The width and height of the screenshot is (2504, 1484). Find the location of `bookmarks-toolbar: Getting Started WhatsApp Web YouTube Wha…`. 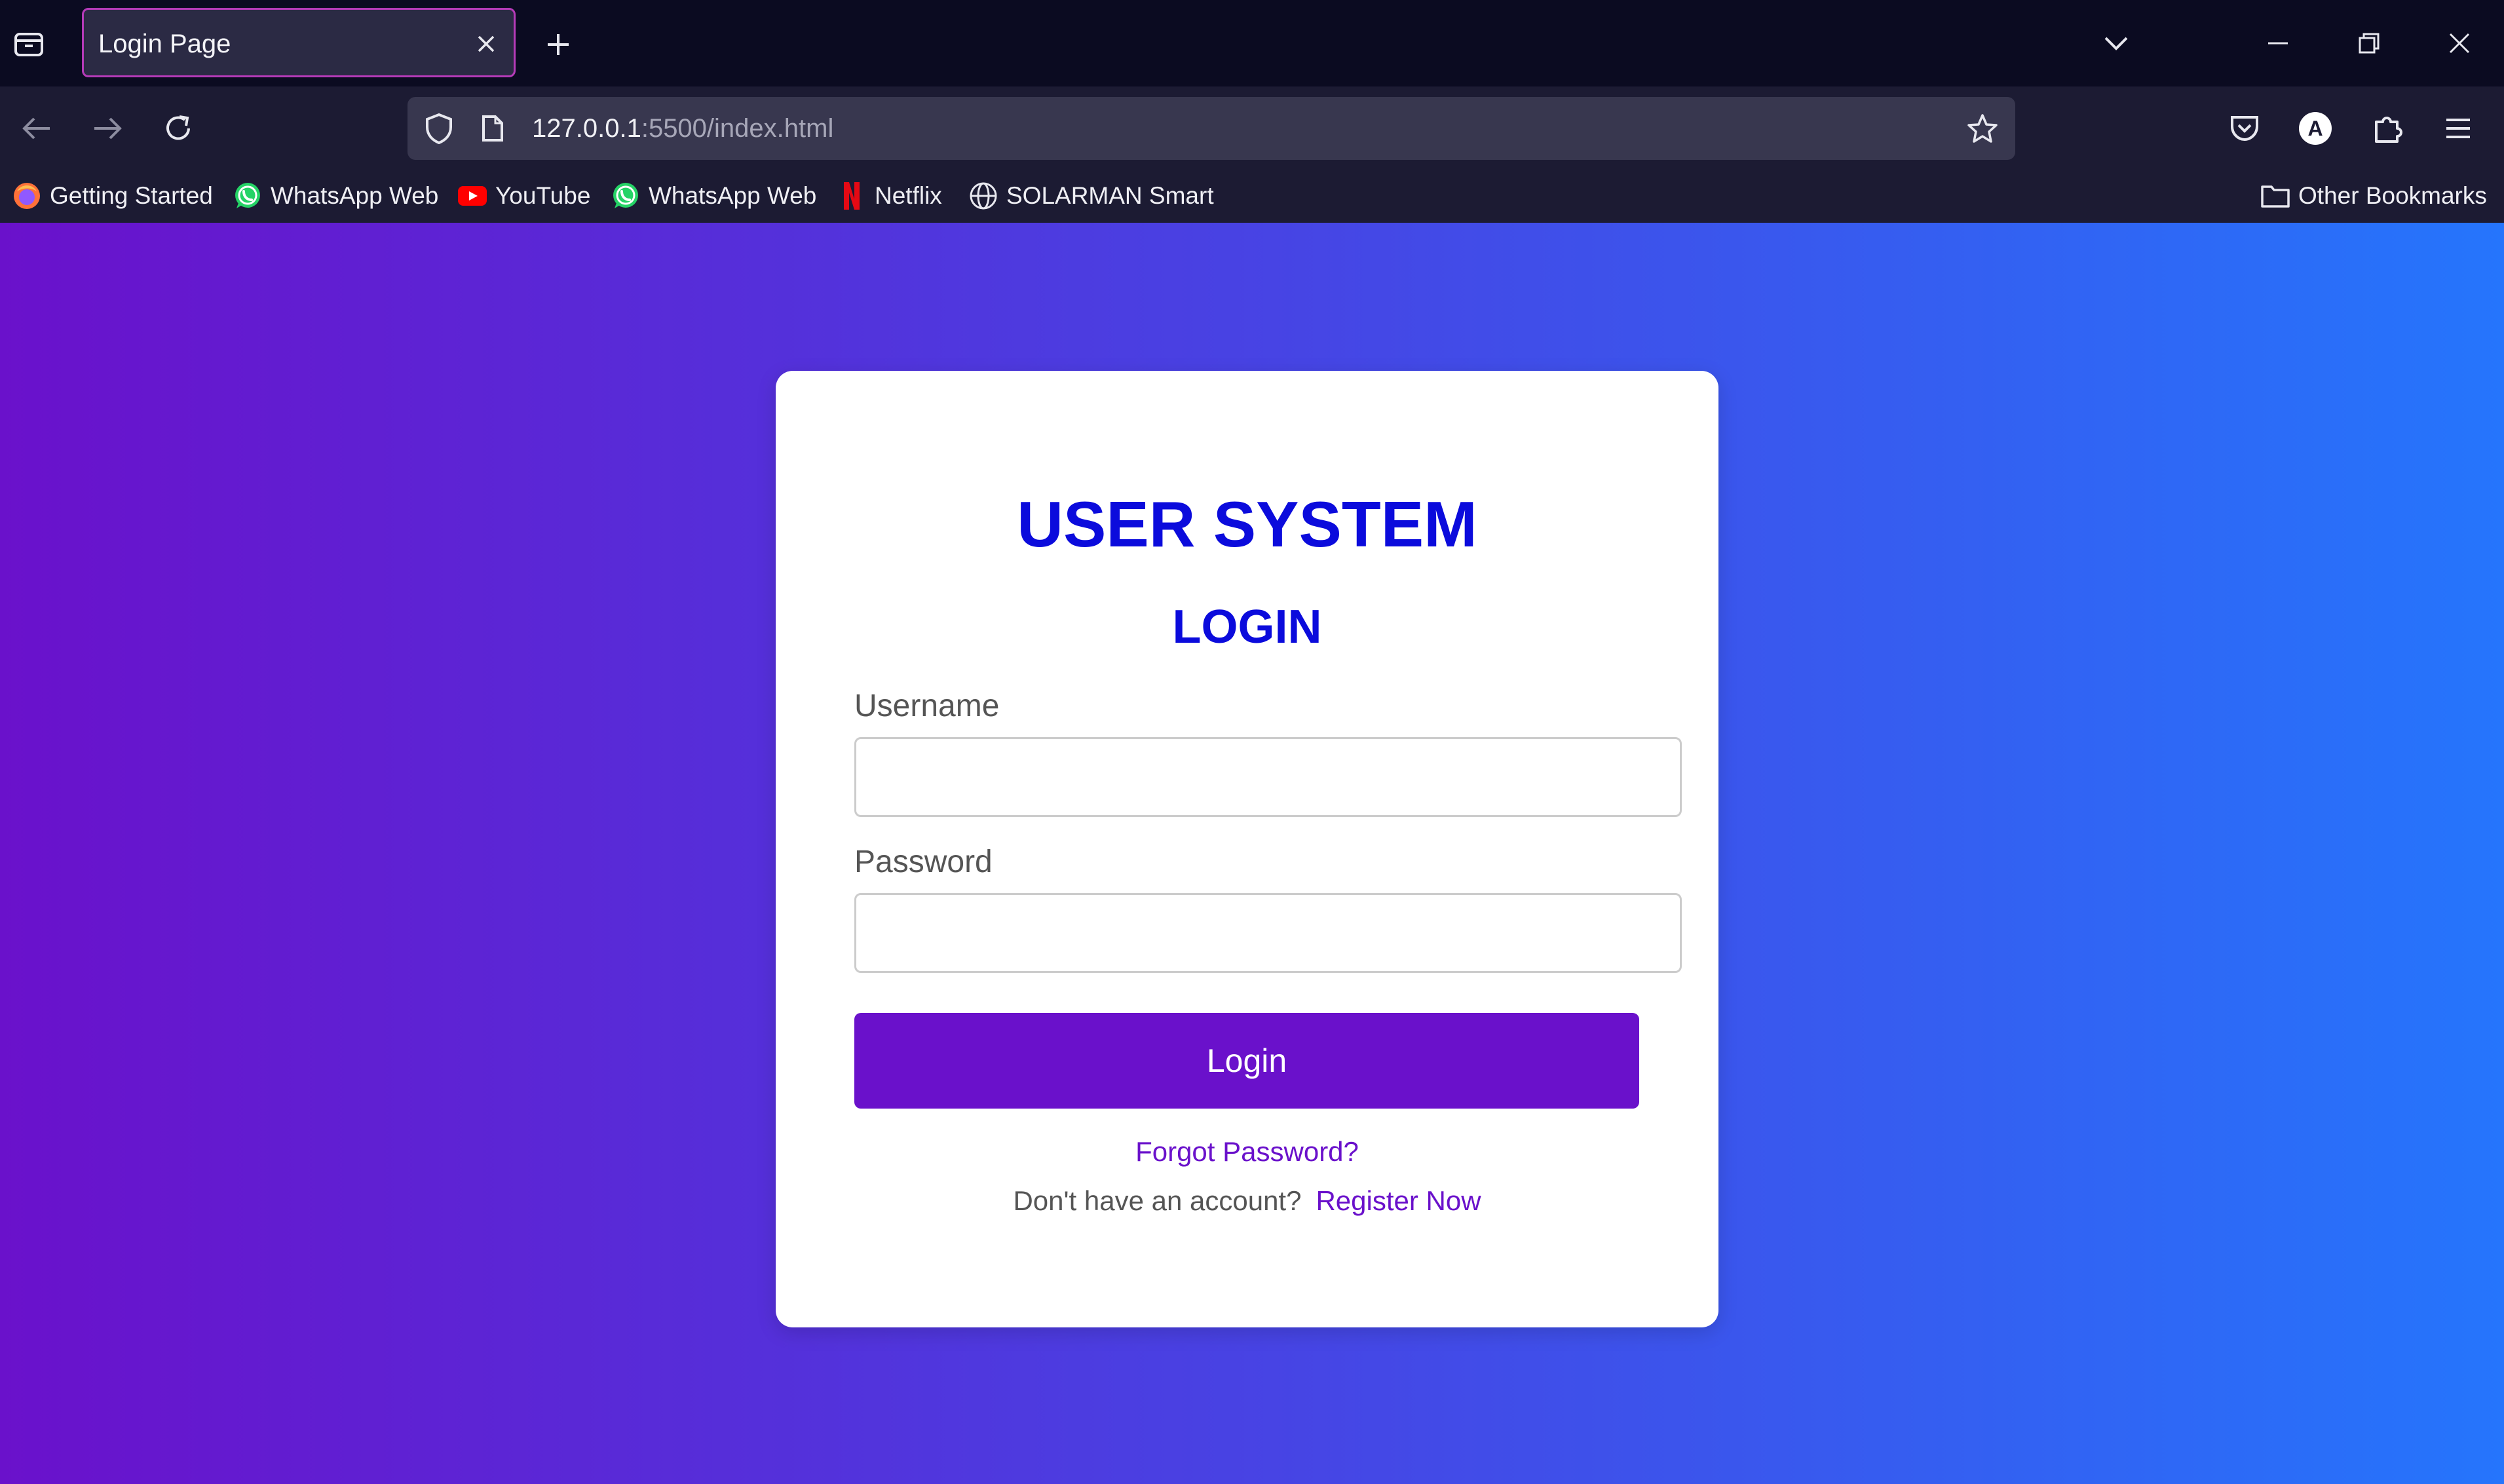

bookmarks-toolbar: Getting Started WhatsApp Web YouTube Wha… is located at coordinates (1252, 196).